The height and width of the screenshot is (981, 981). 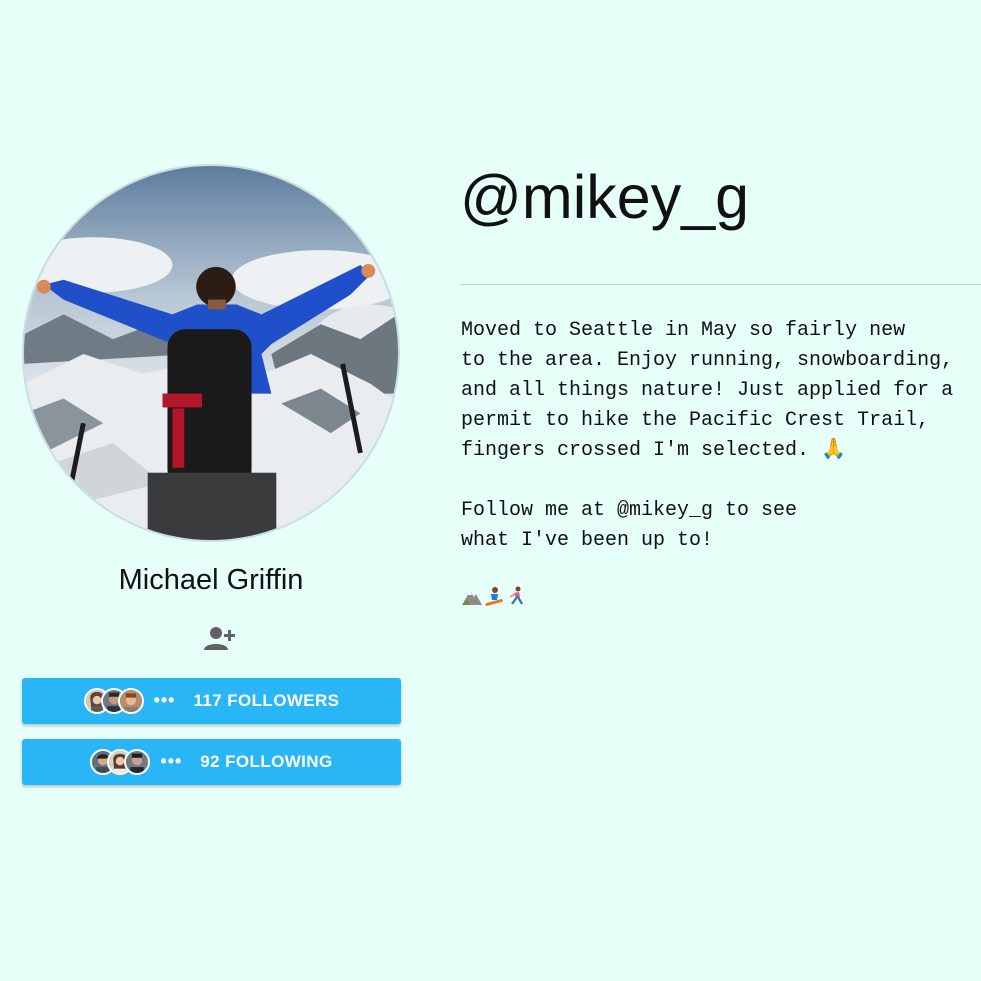 What do you see at coordinates (718, 596) in the screenshot?
I see `bio-emojis` at bounding box center [718, 596].